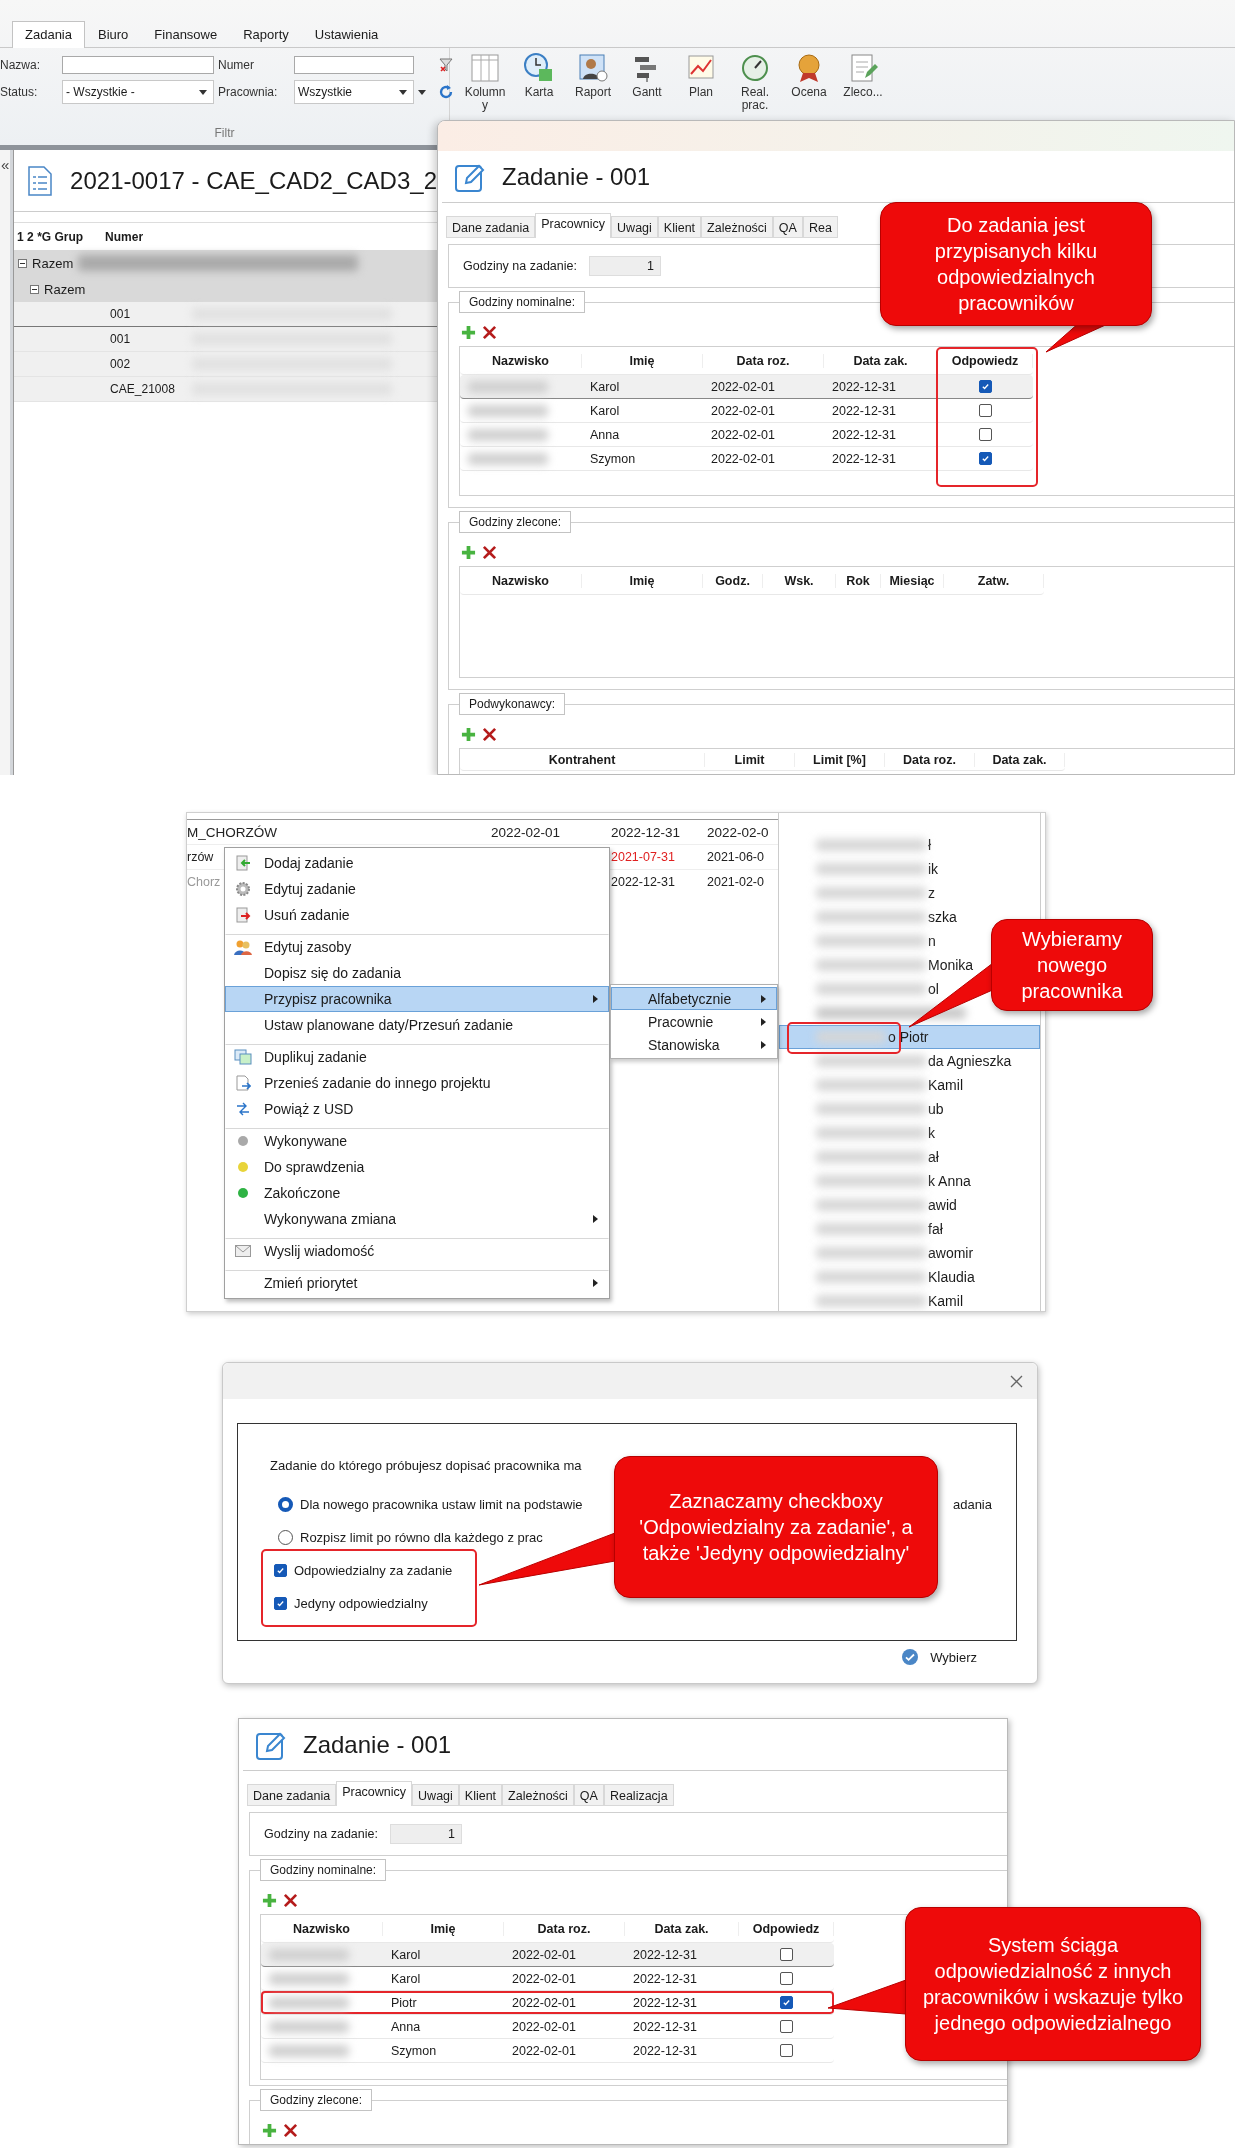  What do you see at coordinates (186, 34) in the screenshot?
I see `ribbon-tab: Finansowe` at bounding box center [186, 34].